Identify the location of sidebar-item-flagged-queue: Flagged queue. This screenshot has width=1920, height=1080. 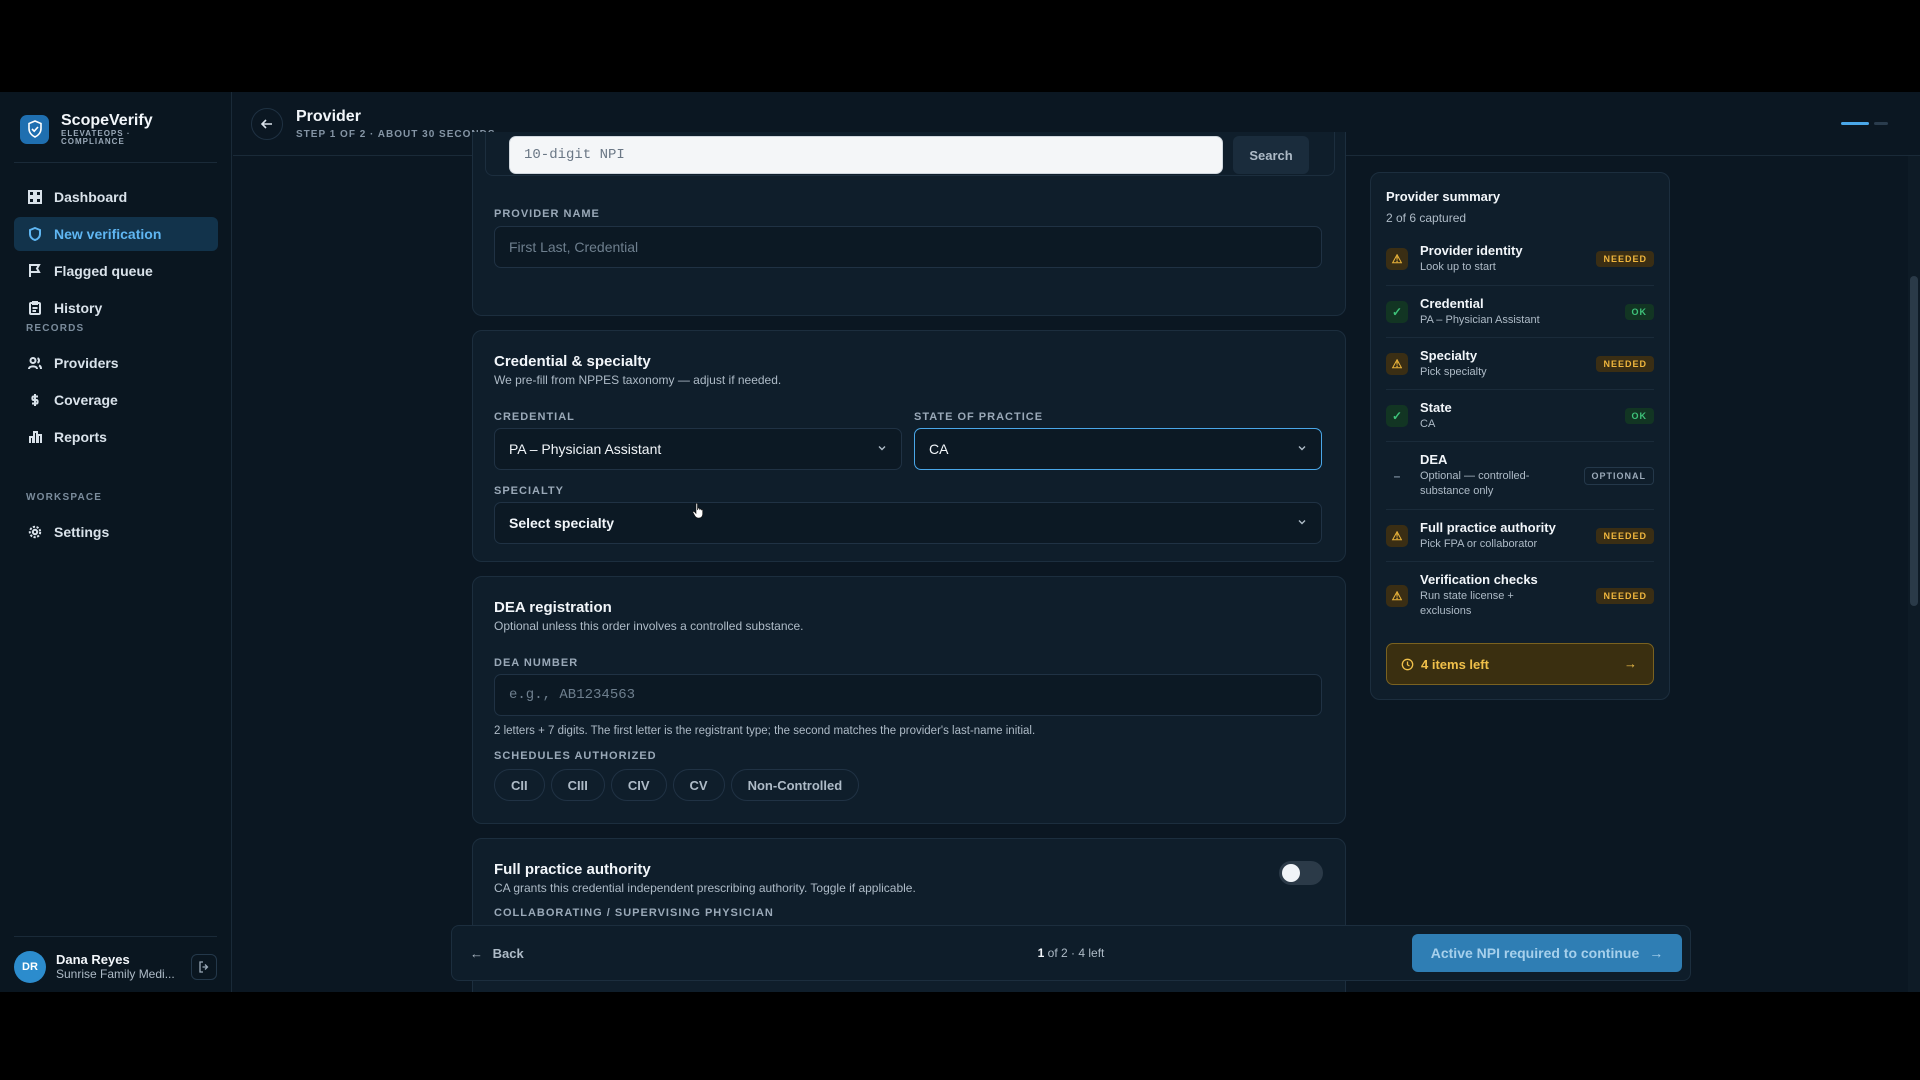
(116, 271).